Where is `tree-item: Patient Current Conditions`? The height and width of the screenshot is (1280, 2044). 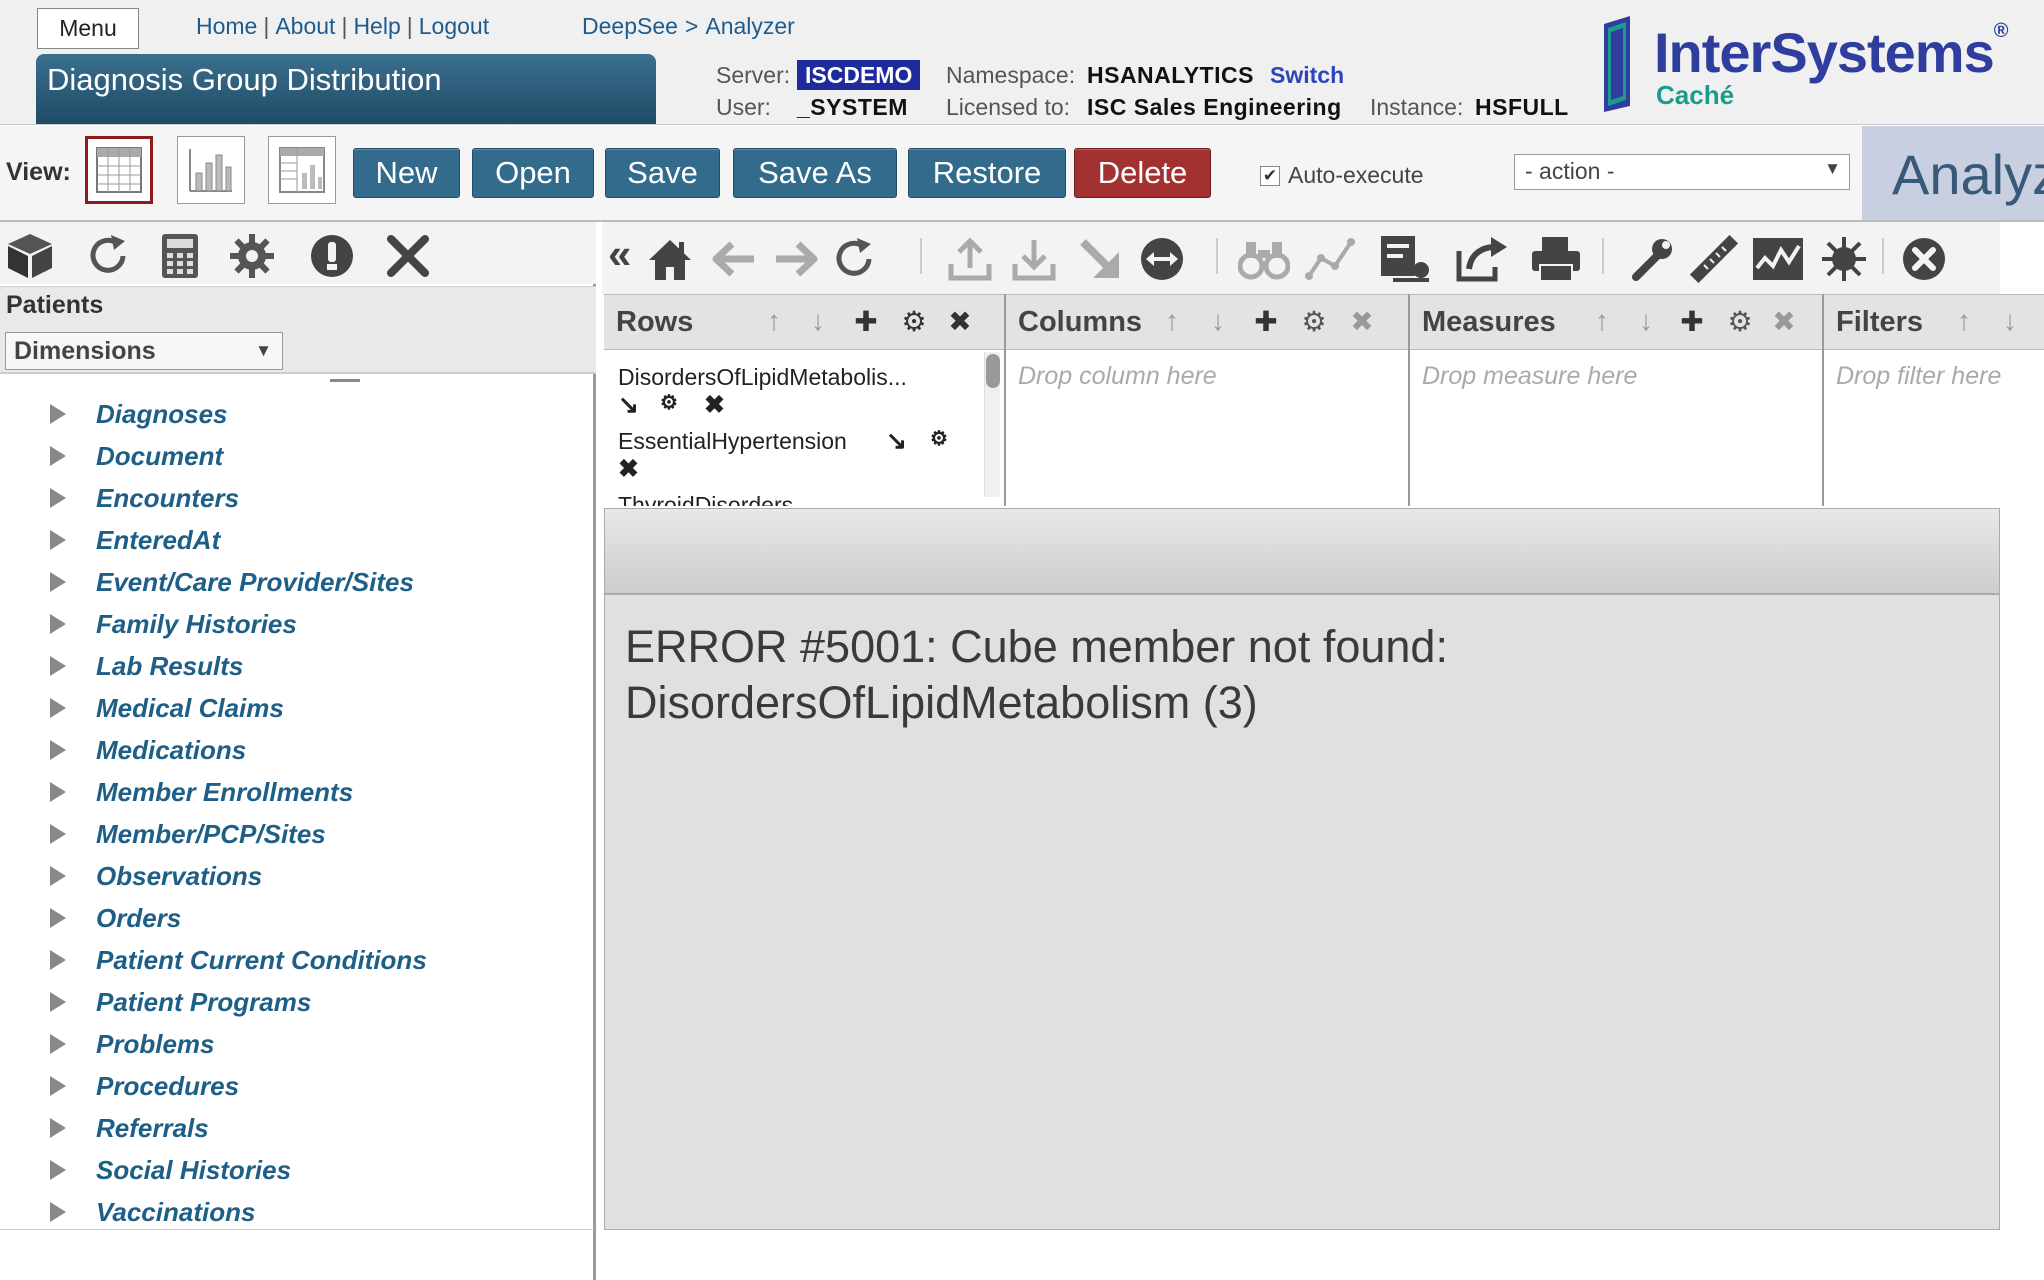
tree-item: Patient Current Conditions is located at coordinates (238, 960).